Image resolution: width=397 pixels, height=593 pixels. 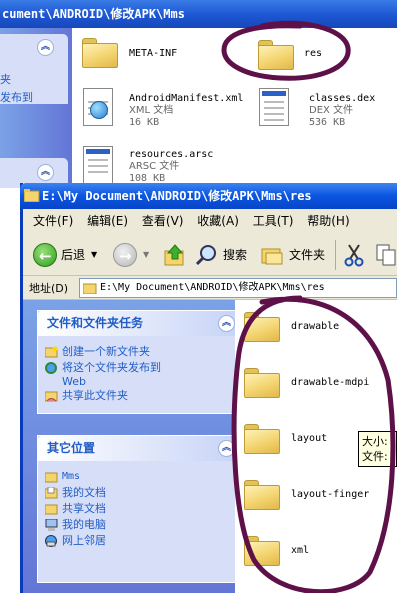 What do you see at coordinates (71, 448) in the screenshot?
I see `places-panel-title: 其它位置` at bounding box center [71, 448].